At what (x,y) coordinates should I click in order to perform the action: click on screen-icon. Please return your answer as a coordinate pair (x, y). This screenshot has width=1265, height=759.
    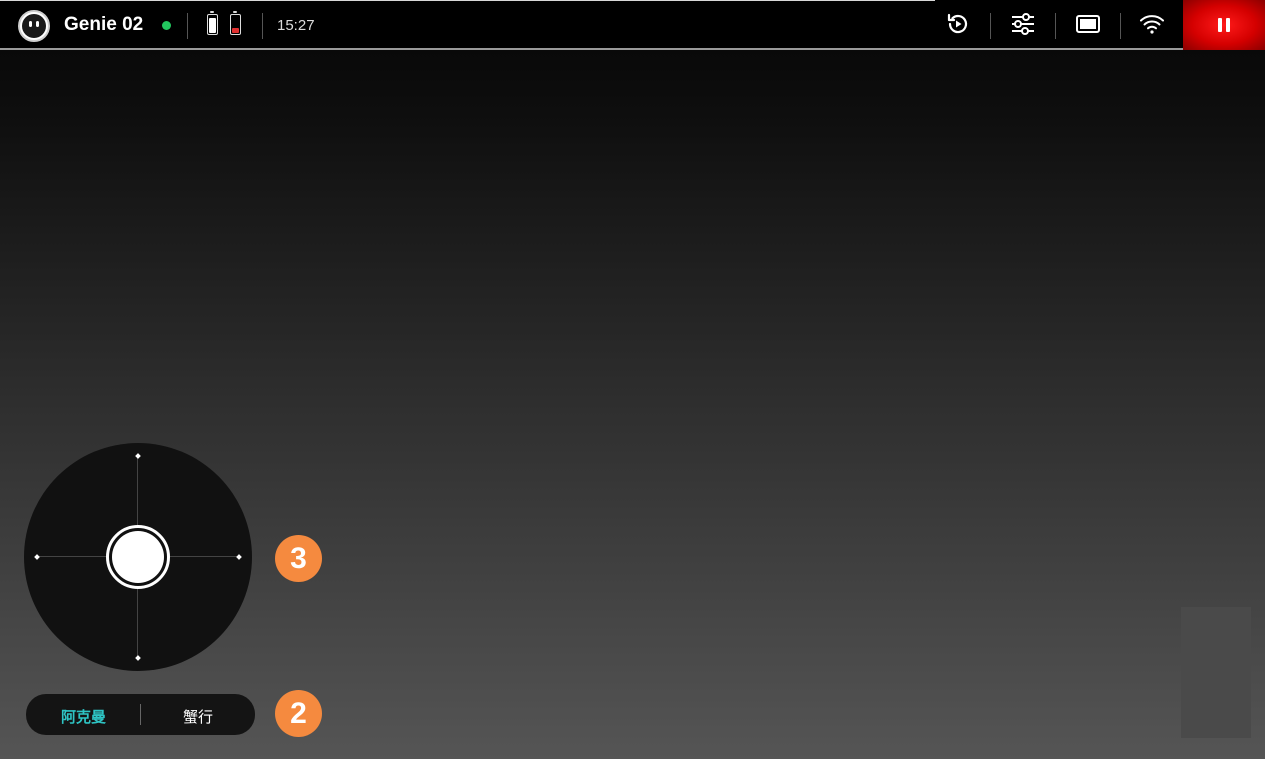
    Looking at the image, I should click on (1088, 24).